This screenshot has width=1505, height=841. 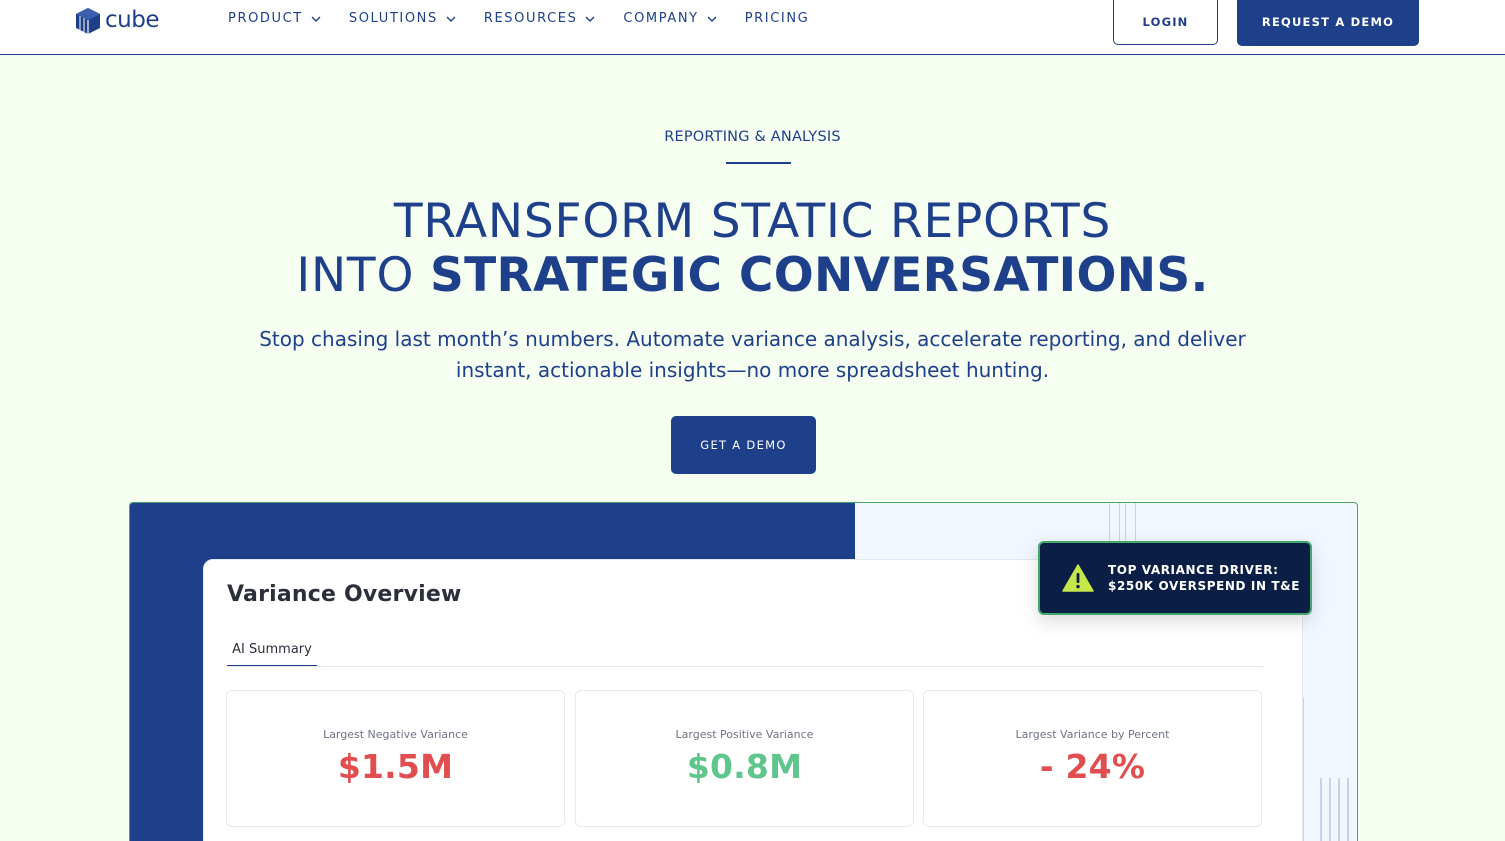 I want to click on nav-item-solutions: SOLUTIONS, so click(x=402, y=18).